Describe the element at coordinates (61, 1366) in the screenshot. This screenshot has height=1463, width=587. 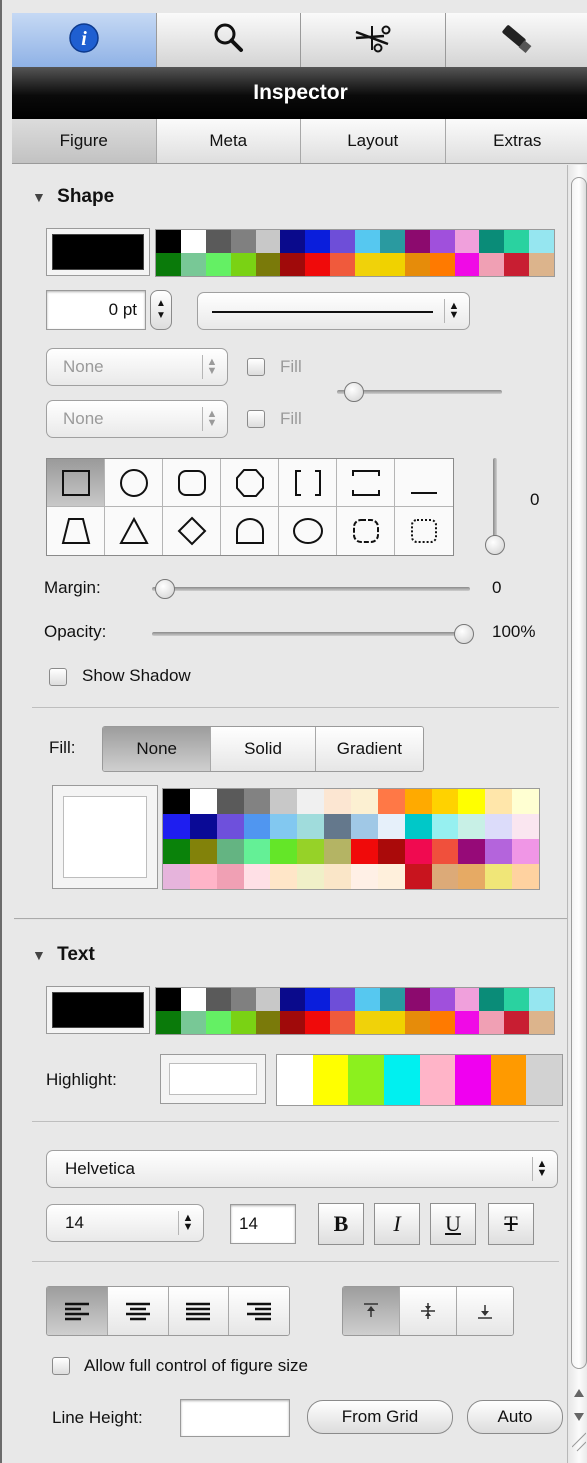
I see `allow-full-control-checkbox` at that location.